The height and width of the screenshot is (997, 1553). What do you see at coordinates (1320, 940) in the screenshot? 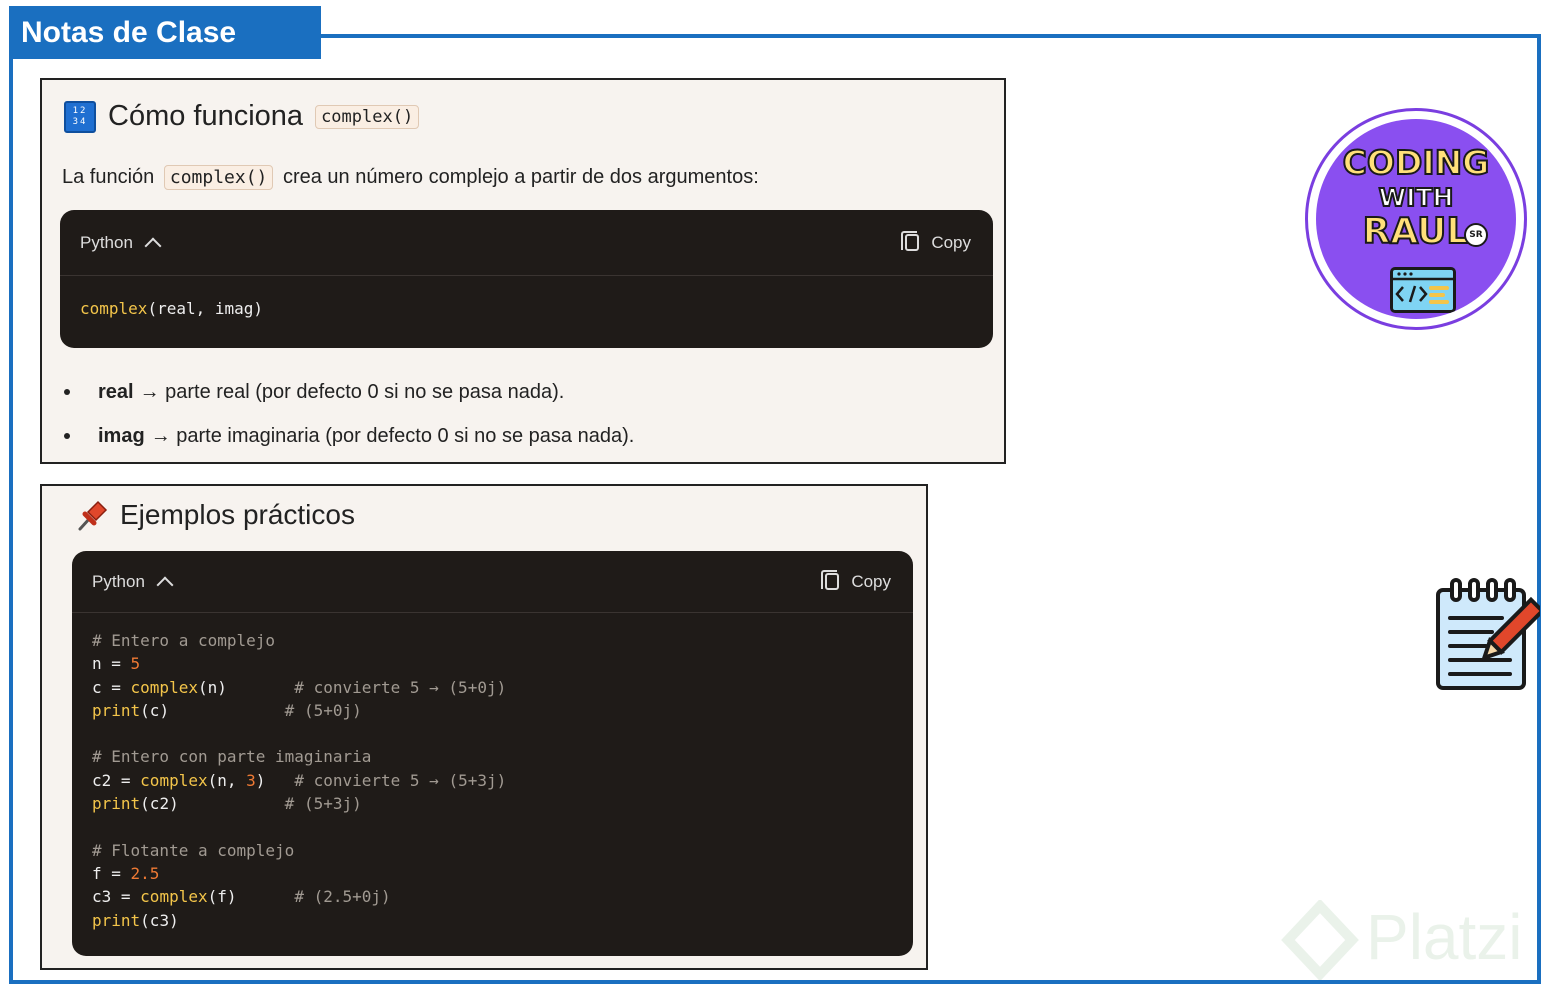
I see `platzi-logo-icon` at bounding box center [1320, 940].